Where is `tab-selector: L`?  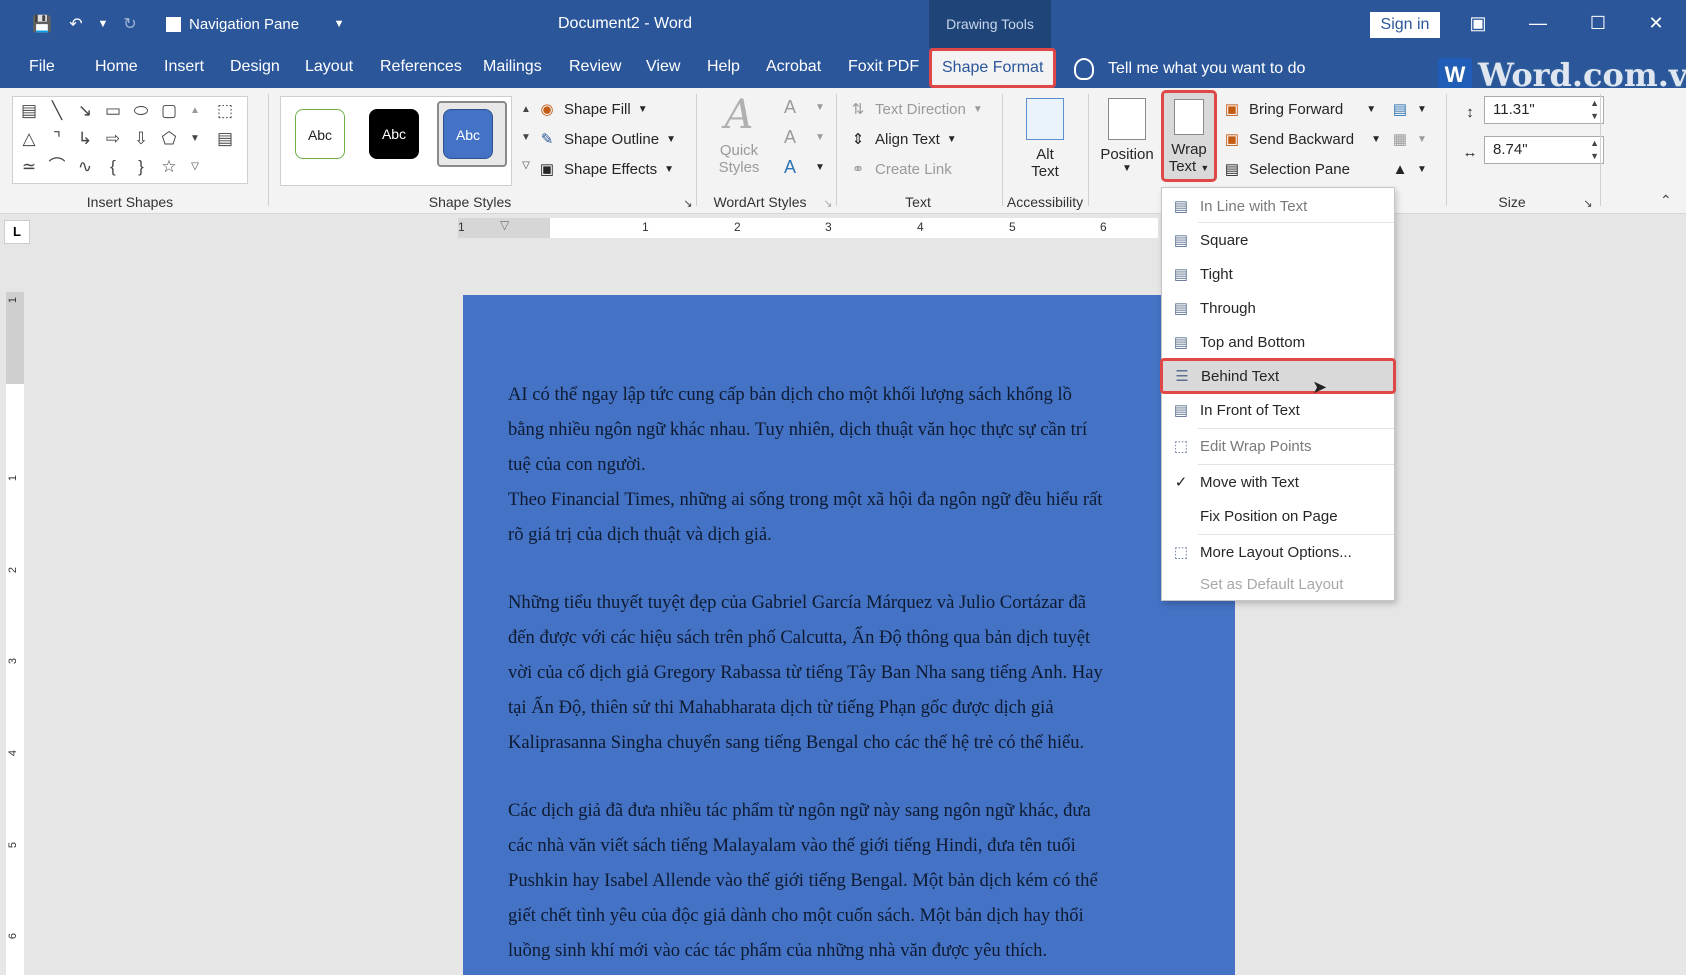
tab-selector: L is located at coordinates (17, 232).